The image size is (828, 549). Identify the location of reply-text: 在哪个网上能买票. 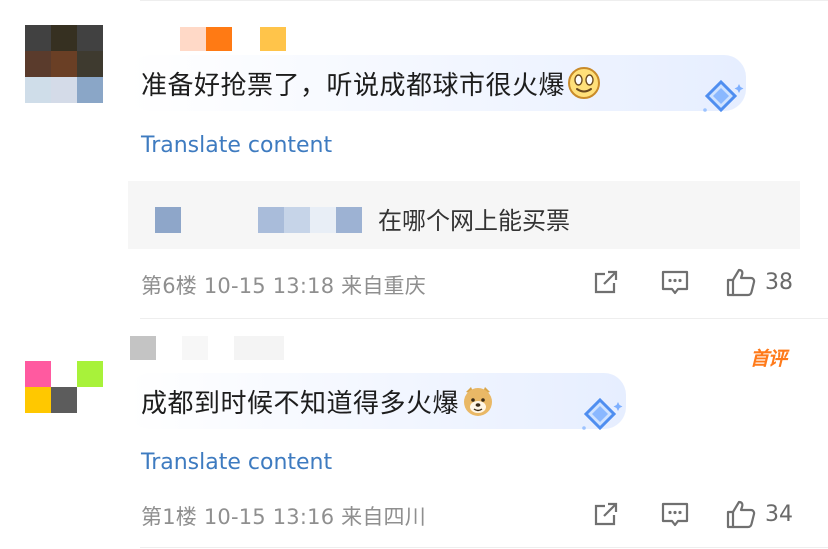
(474, 221).